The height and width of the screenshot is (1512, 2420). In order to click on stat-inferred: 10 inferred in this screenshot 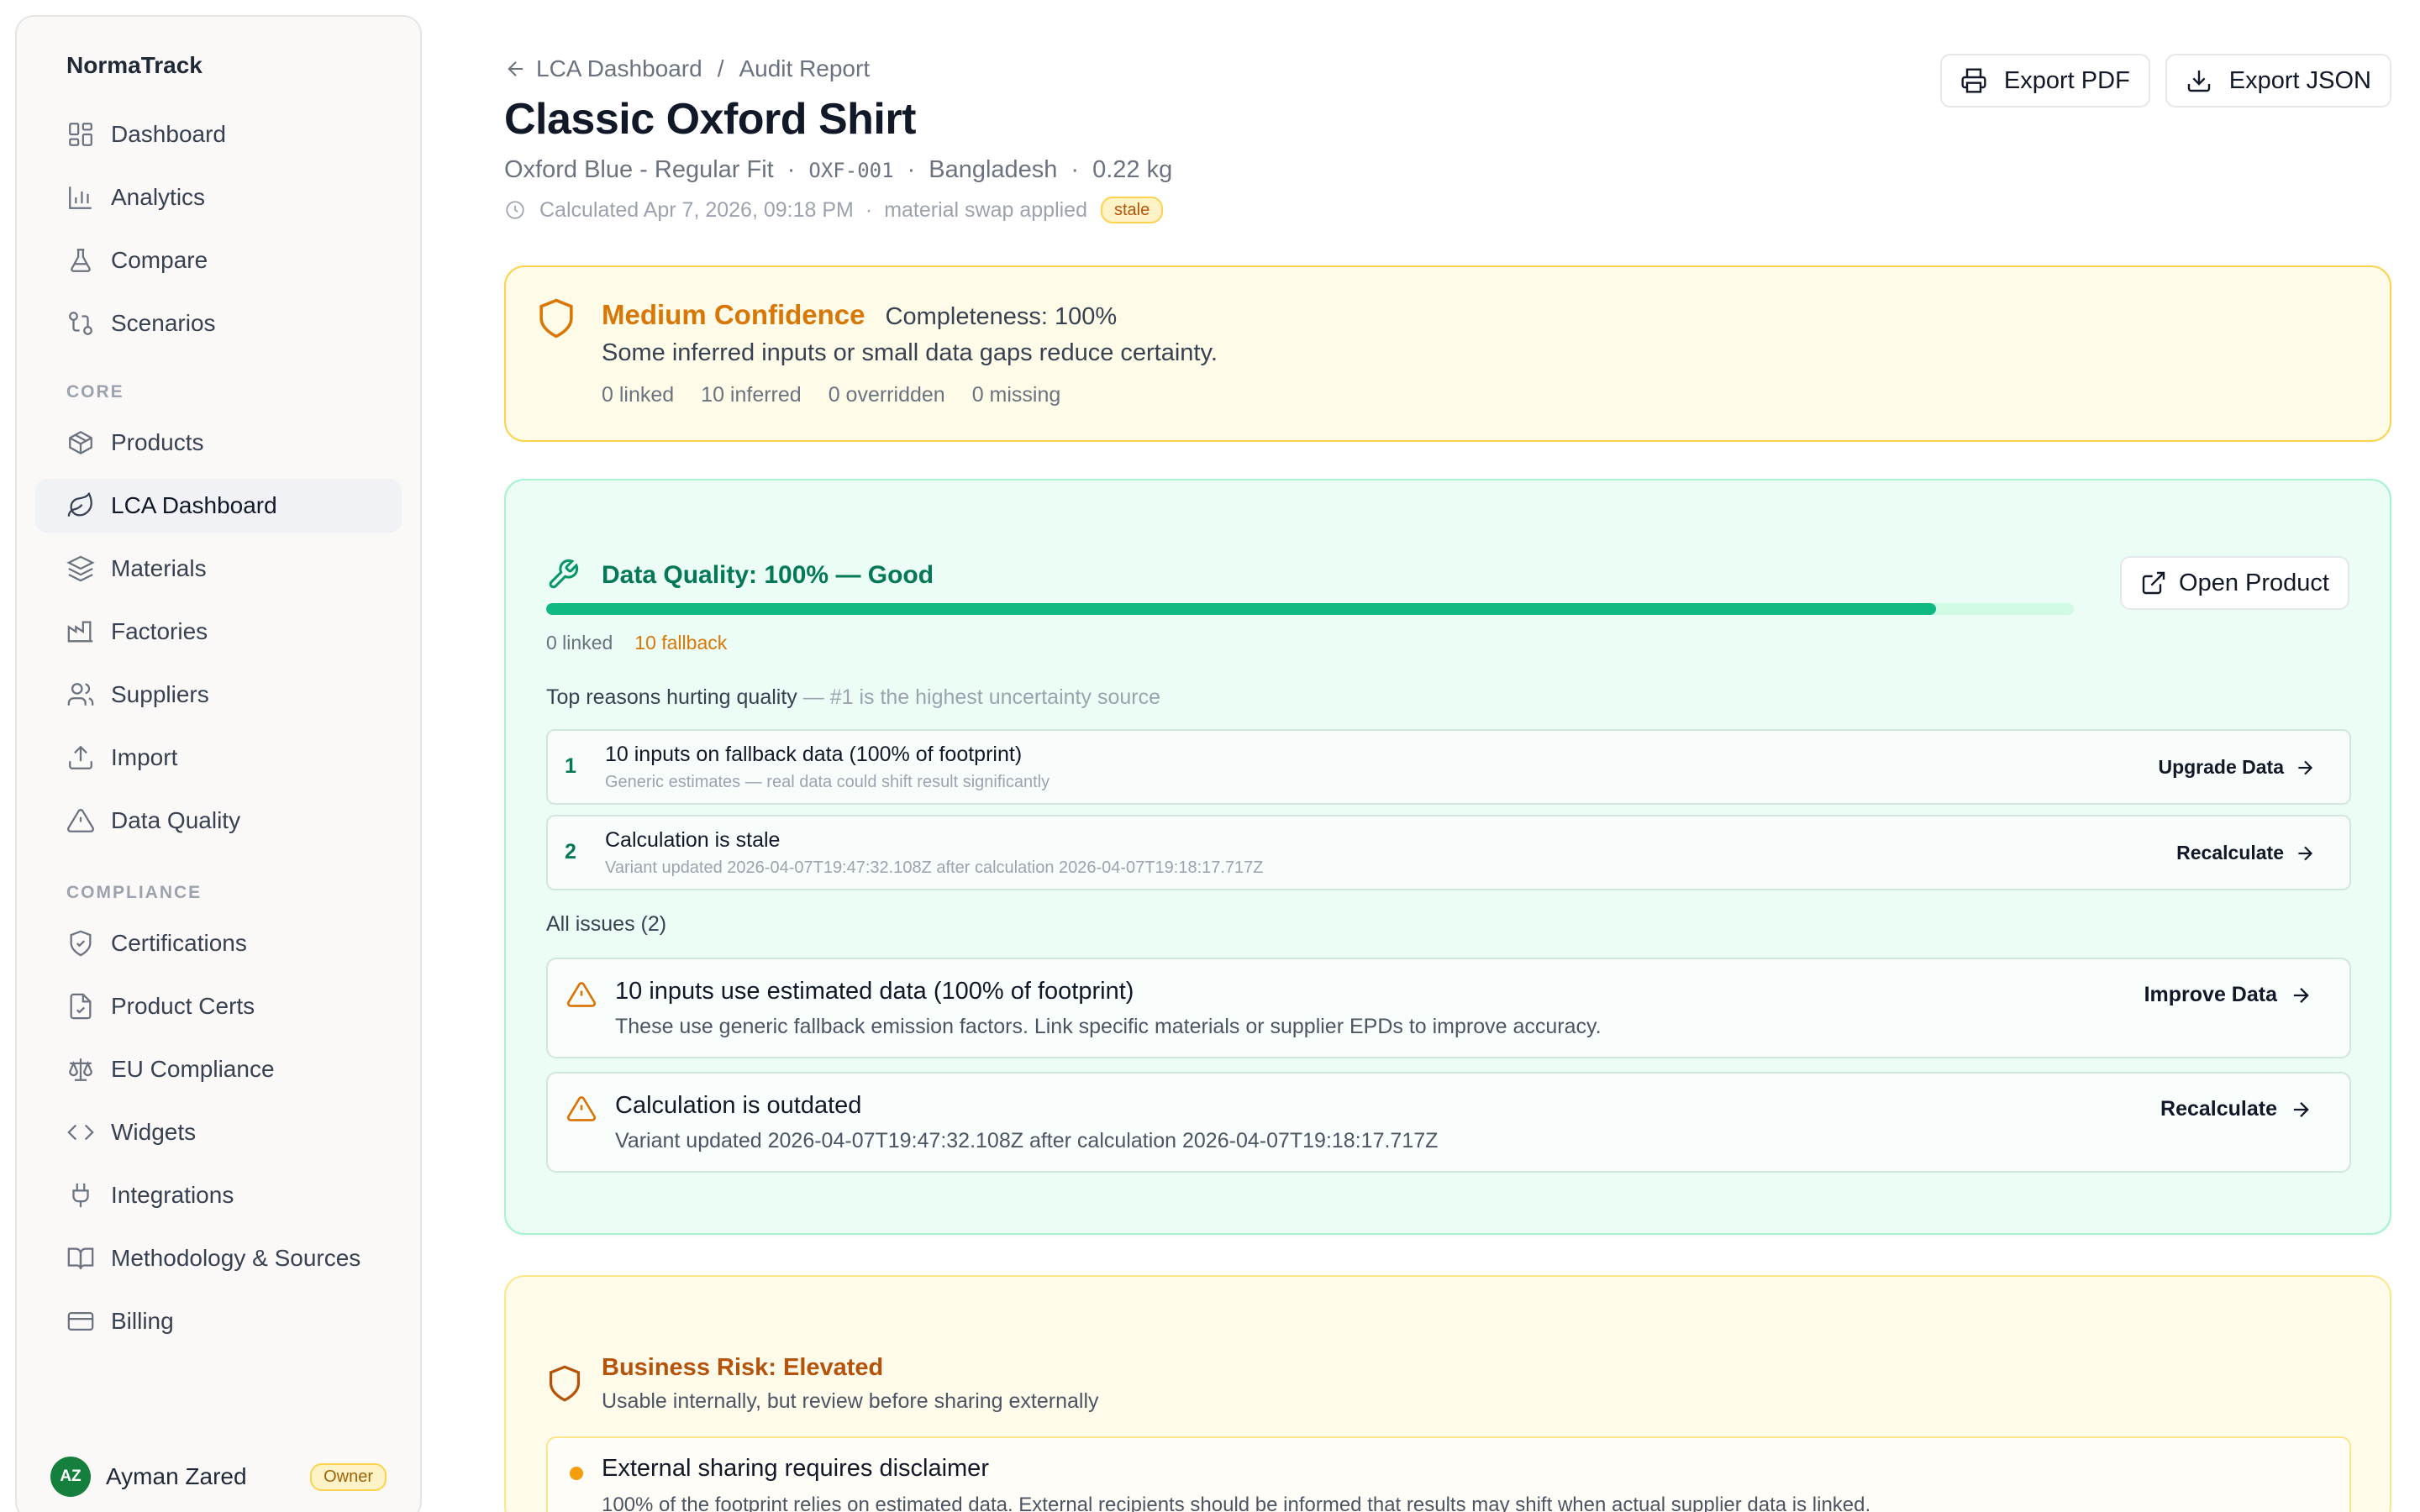, I will do `click(751, 395)`.